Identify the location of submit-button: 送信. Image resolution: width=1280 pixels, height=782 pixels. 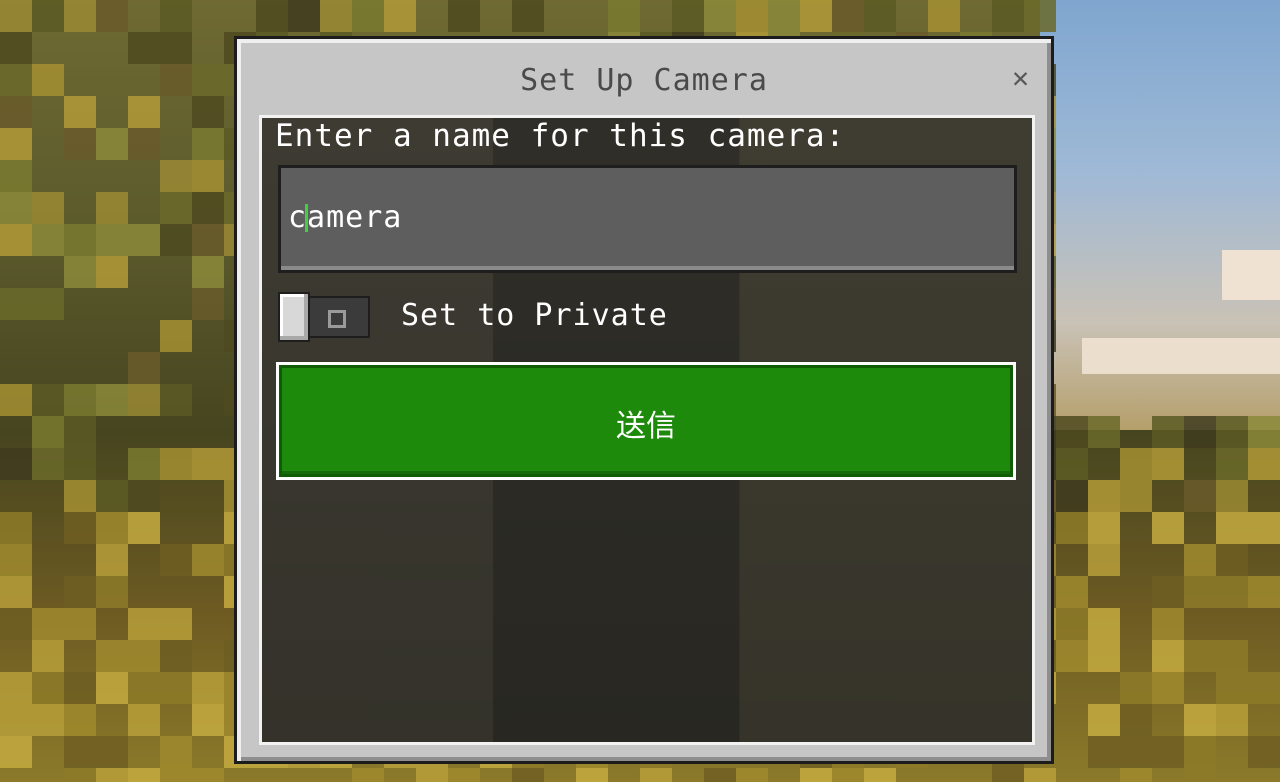
(646, 421).